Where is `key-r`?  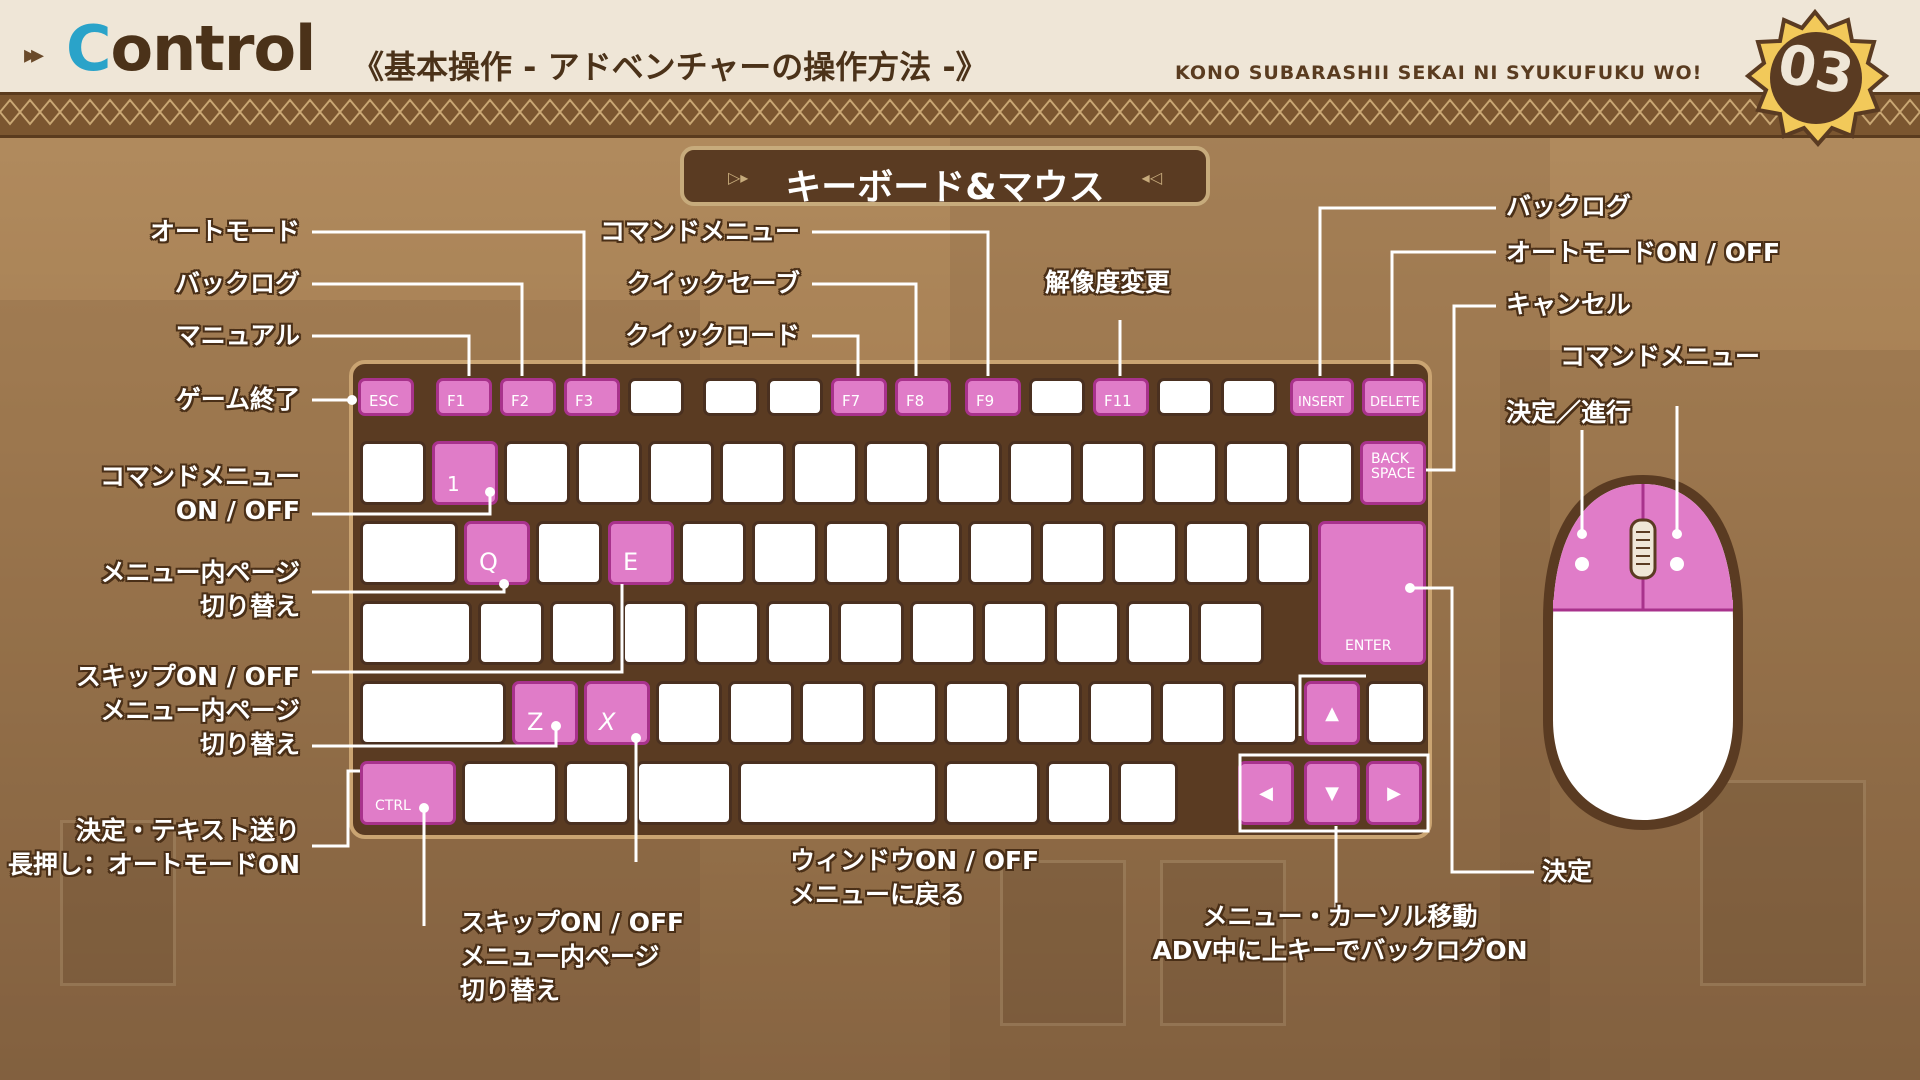
key-r is located at coordinates (713, 553).